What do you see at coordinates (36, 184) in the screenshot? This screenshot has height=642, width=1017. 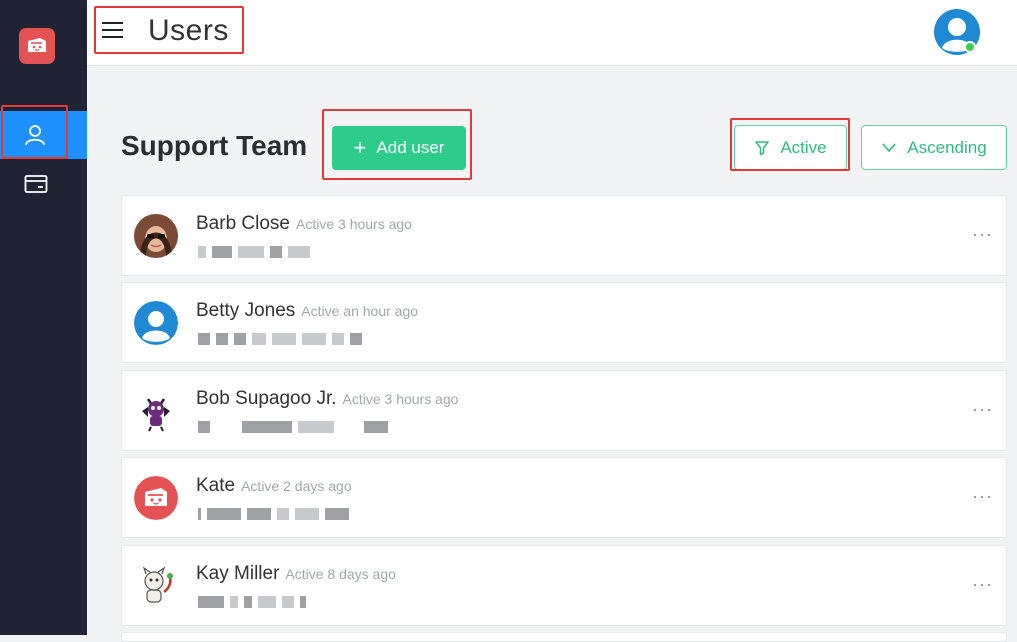 I see `card-icon` at bounding box center [36, 184].